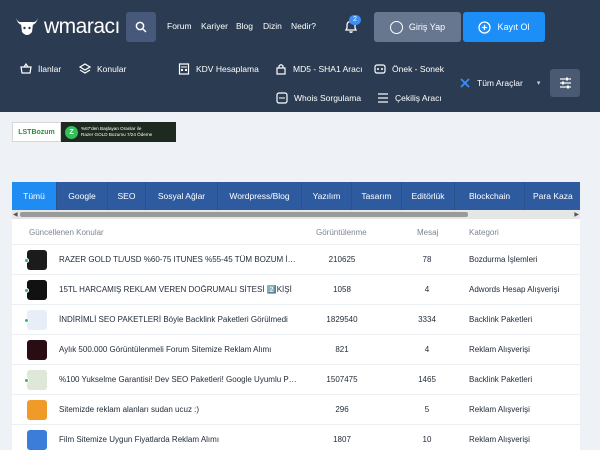 The width and height of the screenshot is (600, 450). What do you see at coordinates (576, 214) in the screenshot?
I see `scroll-right-icon: ▶` at bounding box center [576, 214].